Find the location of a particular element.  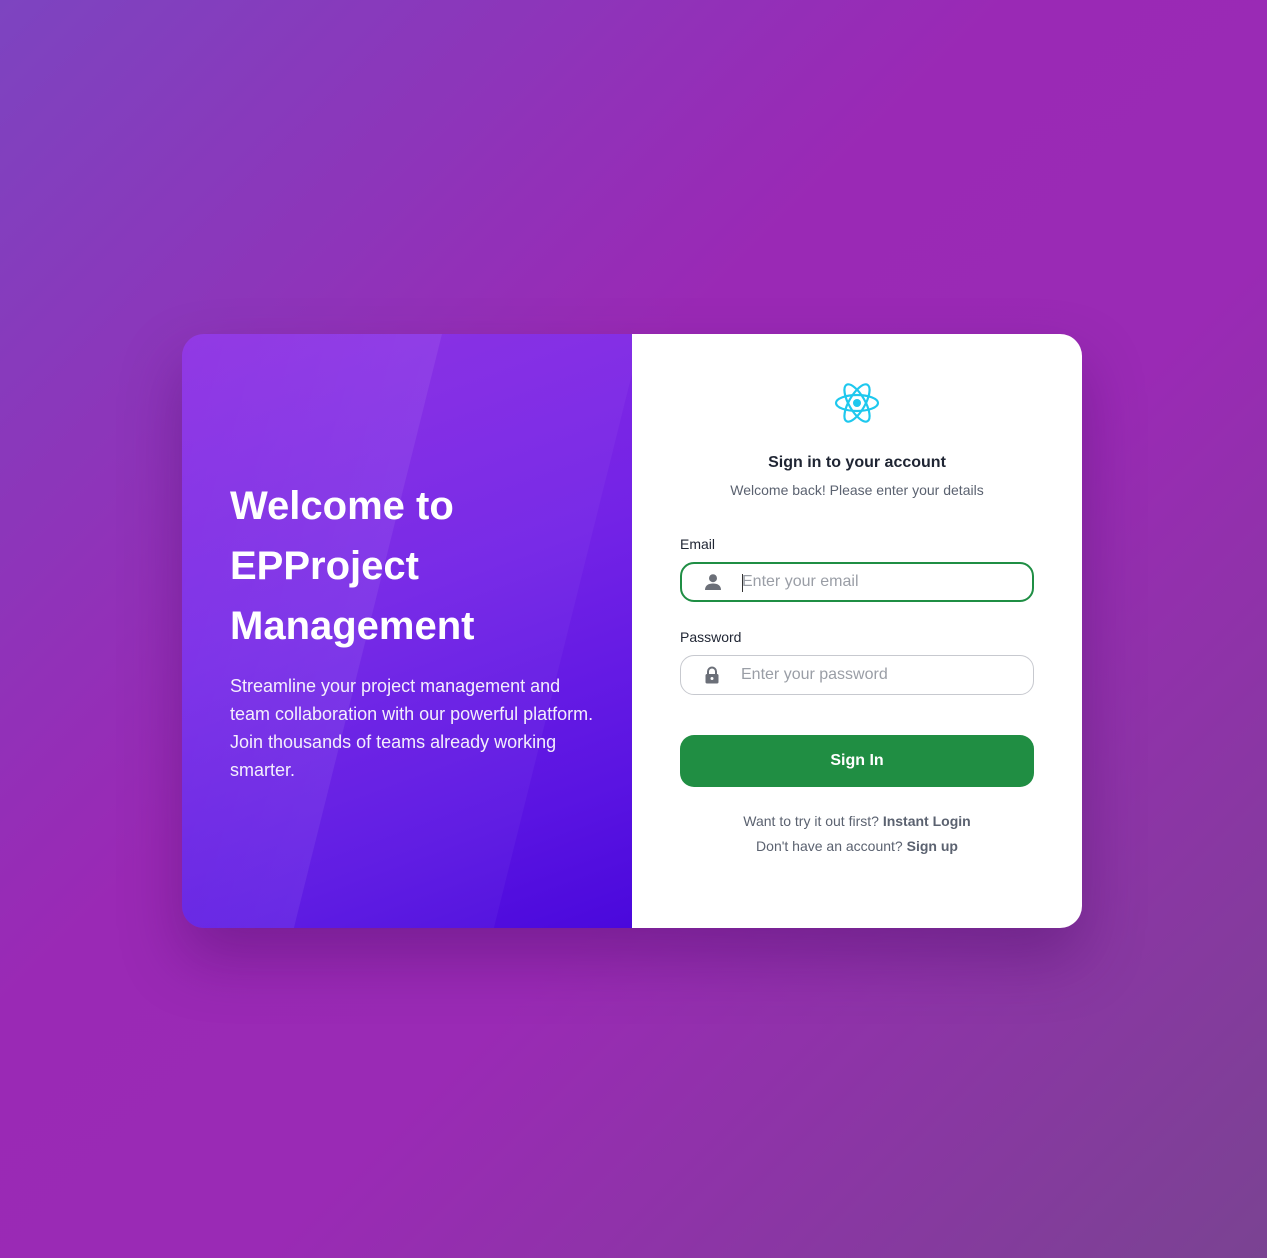

react-atom-icon is located at coordinates (857, 403).